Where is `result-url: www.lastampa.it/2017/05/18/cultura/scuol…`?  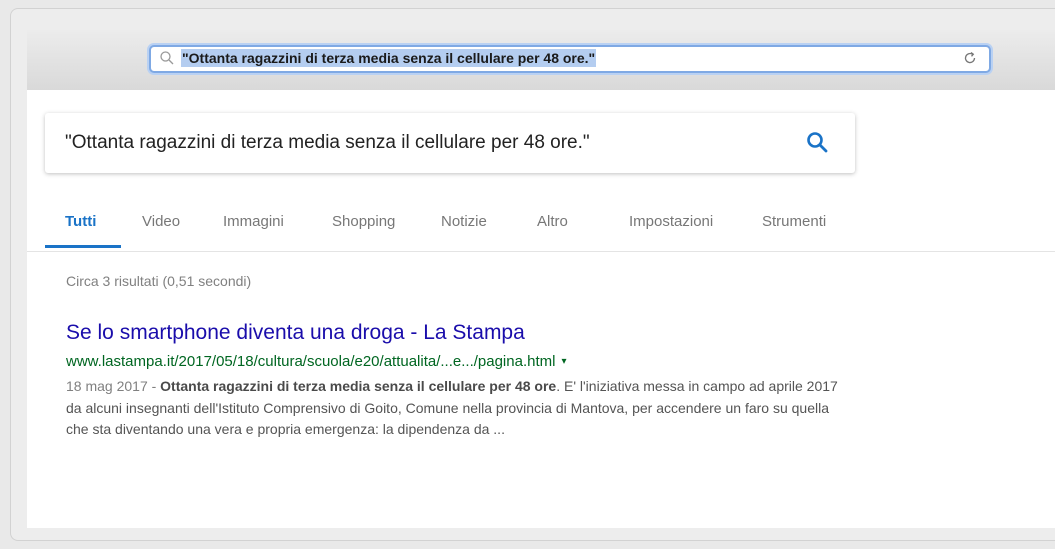
result-url: www.lastampa.it/2017/05/18/cultura/scuol… is located at coordinates (316, 361).